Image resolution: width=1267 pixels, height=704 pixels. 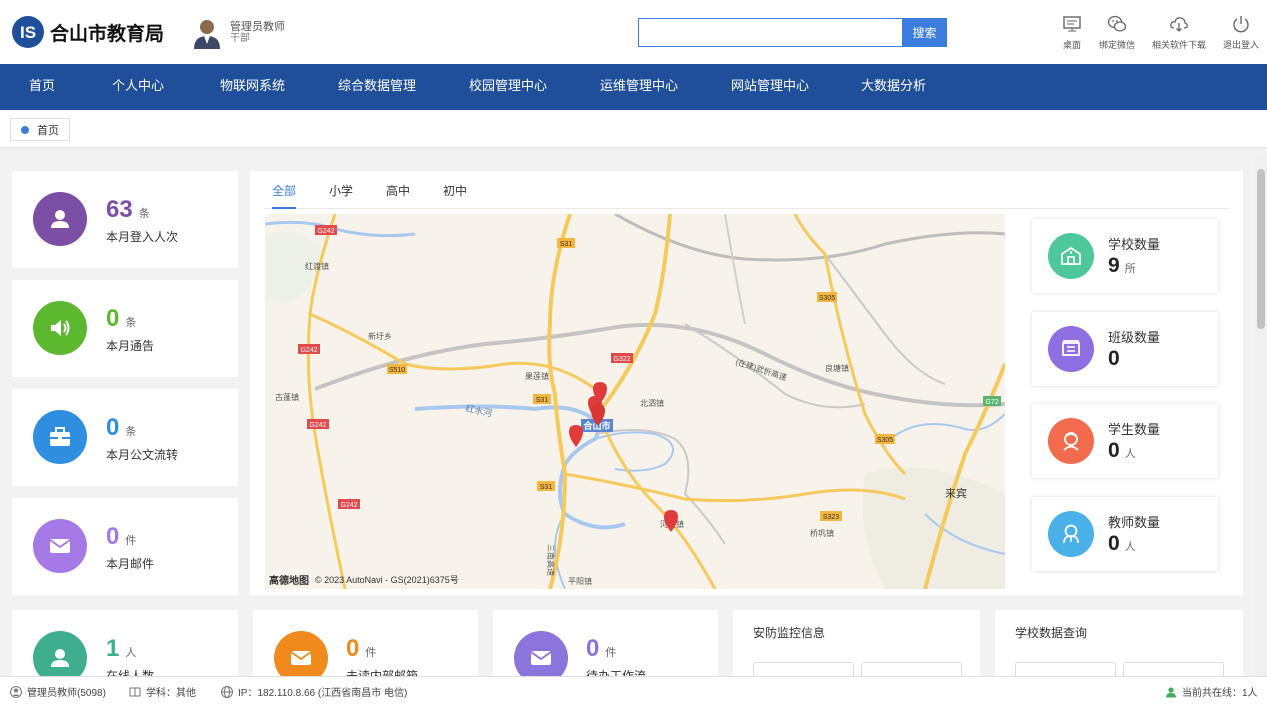 I want to click on stat-unit: 所, so click(x=1130, y=269).